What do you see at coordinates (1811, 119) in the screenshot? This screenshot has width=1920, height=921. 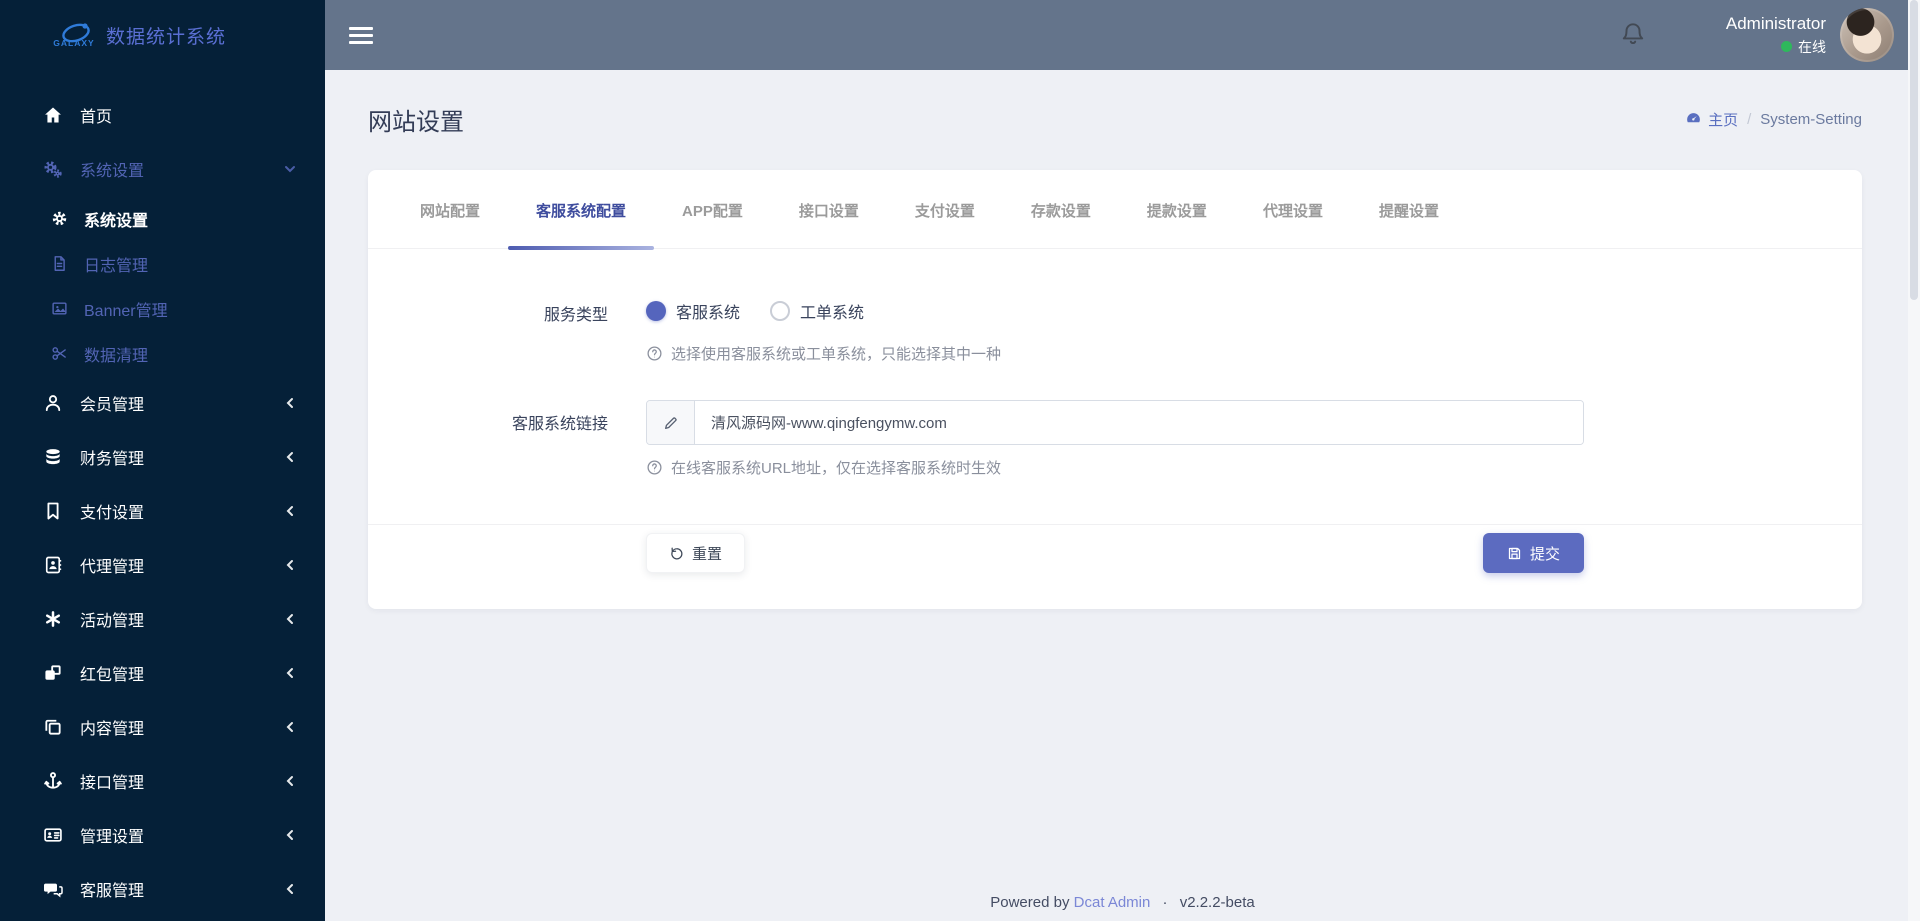 I see `breadcrumb-current: System-Setting` at bounding box center [1811, 119].